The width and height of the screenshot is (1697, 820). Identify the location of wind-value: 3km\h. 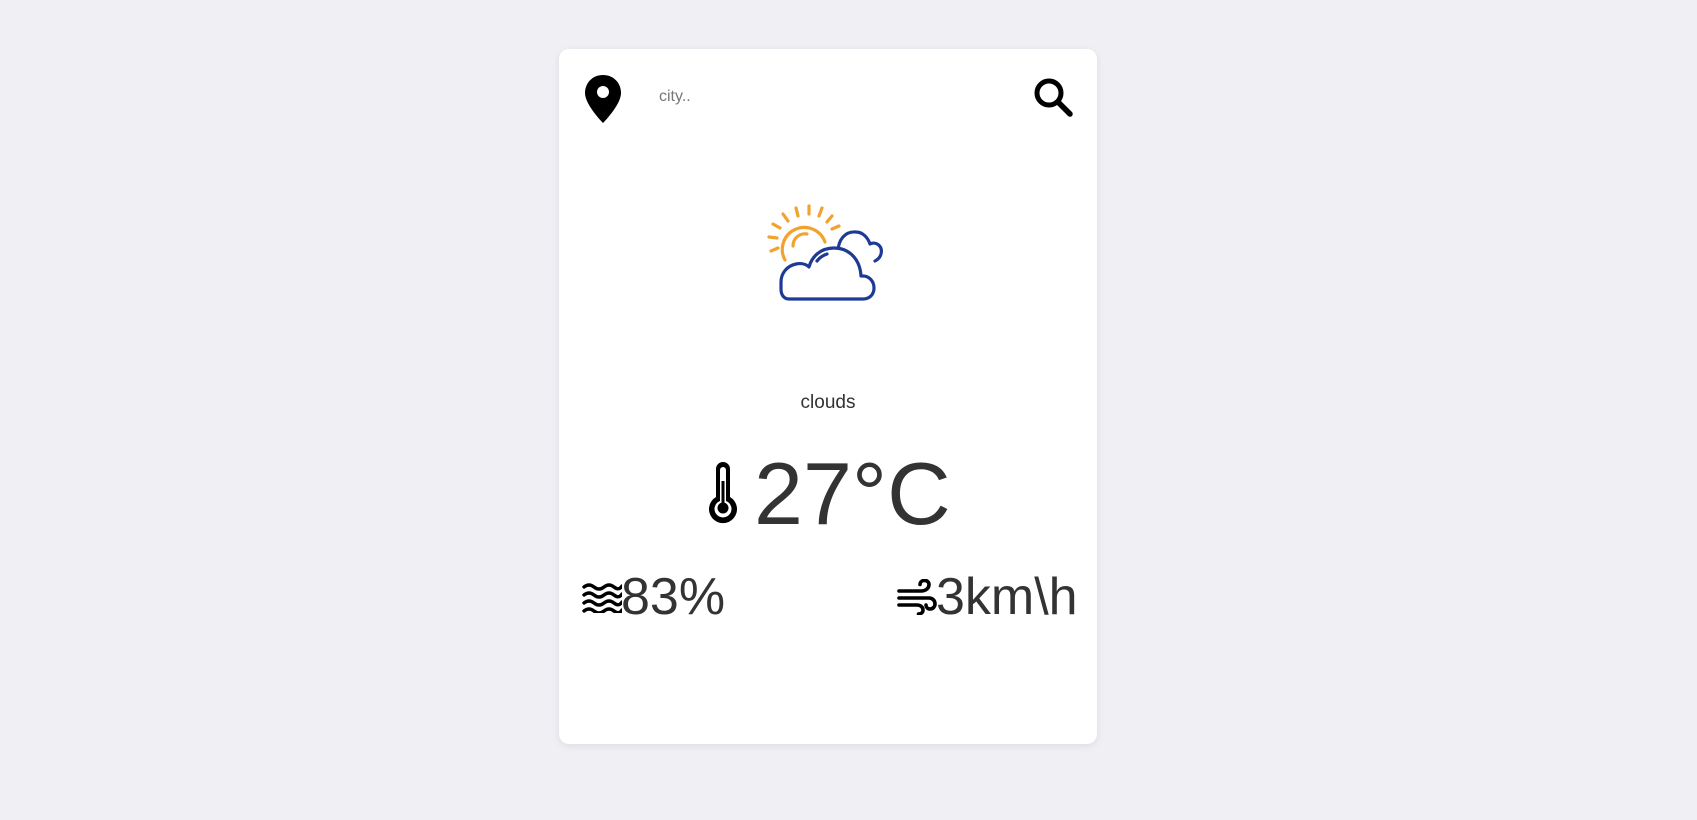
(1007, 597).